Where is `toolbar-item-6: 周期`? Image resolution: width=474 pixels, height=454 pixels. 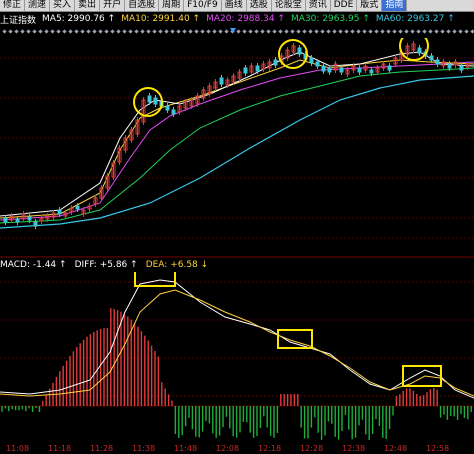 toolbar-item-6: 周期 is located at coordinates (172, 5).